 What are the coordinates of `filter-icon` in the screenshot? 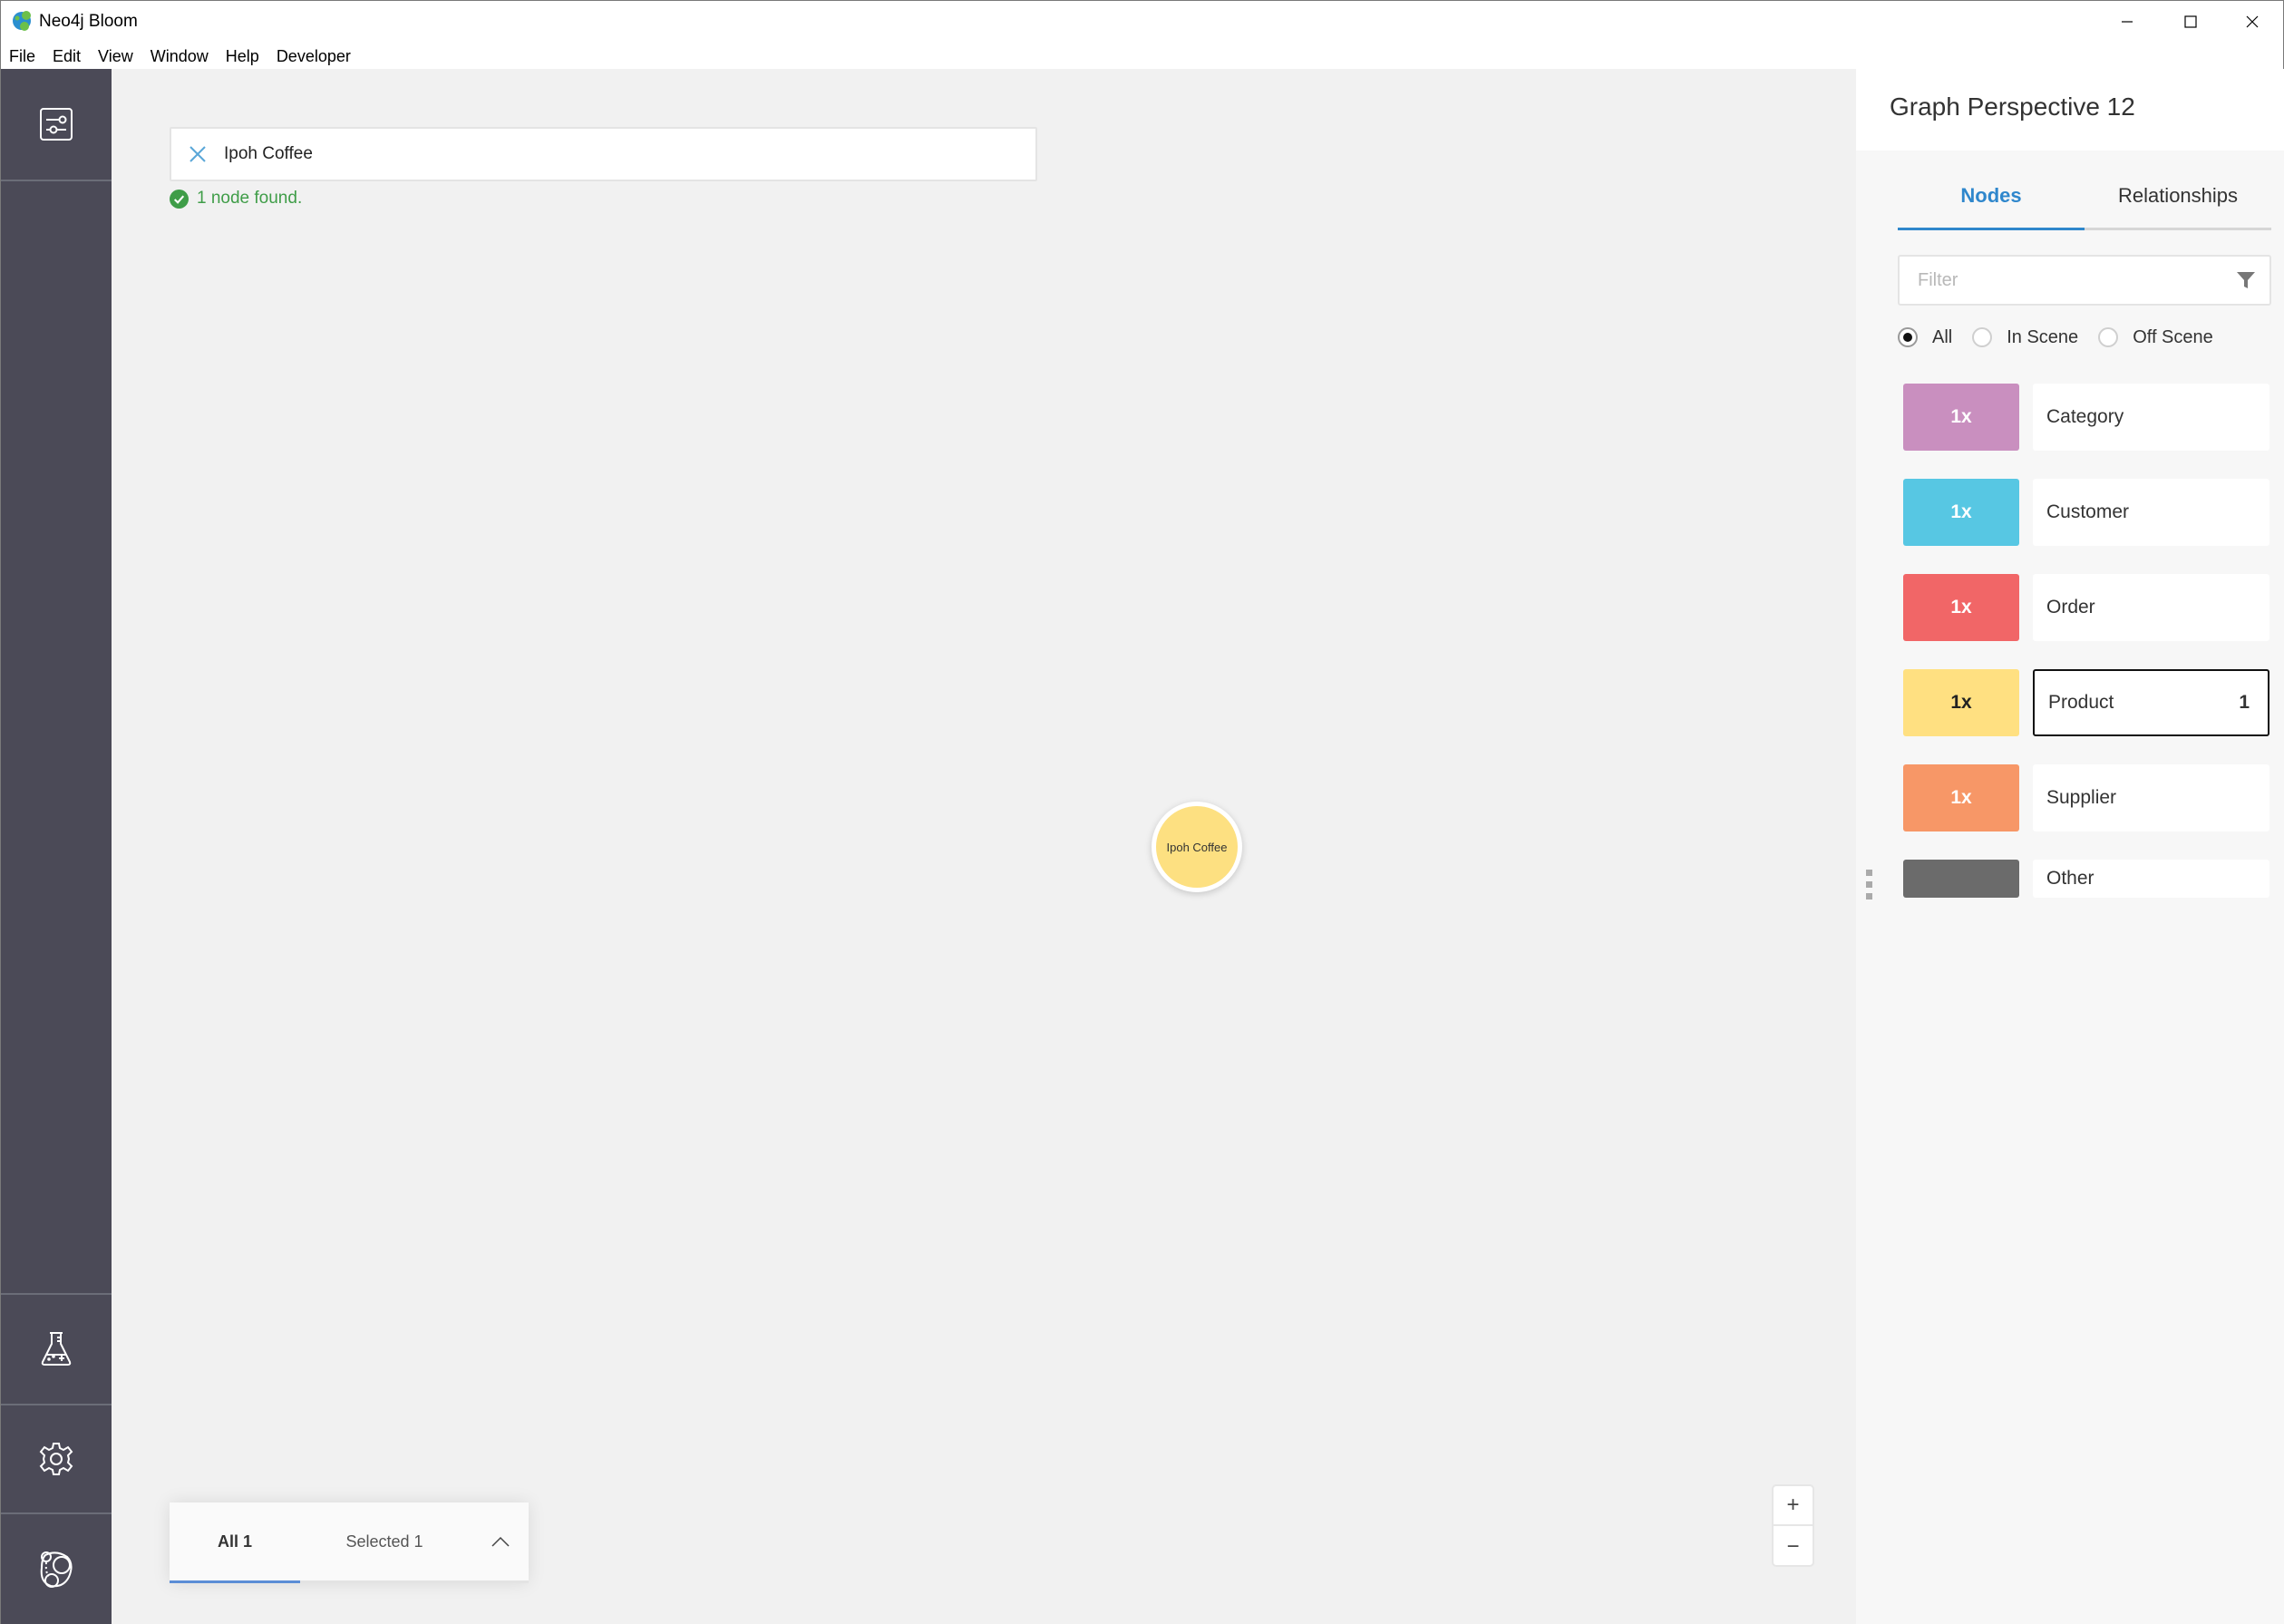 It's located at (2246, 280).